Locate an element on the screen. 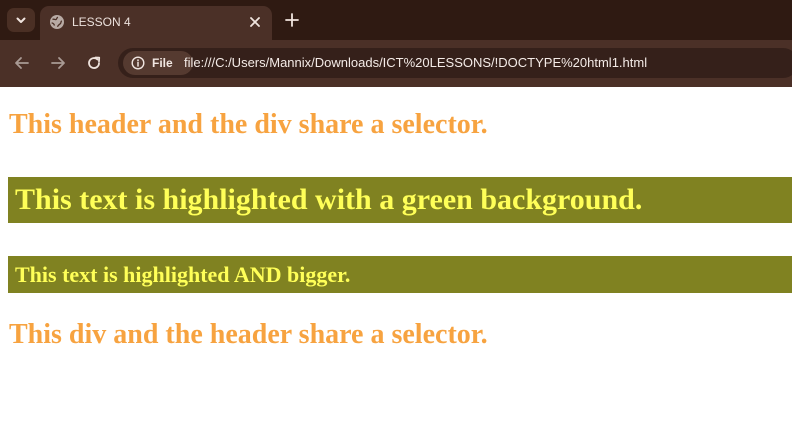 The image size is (792, 425). tab-strip: LESSON 4 is located at coordinates (396, 20).